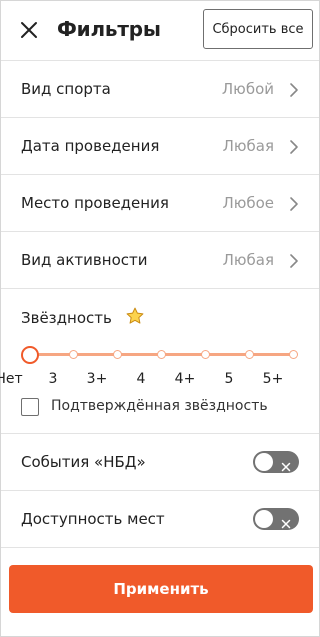 Image resolution: width=320 pixels, height=637 pixels. What do you see at coordinates (160, 462) in the screenshot?
I see `toggle-row-nbd-events: События «НБД»` at bounding box center [160, 462].